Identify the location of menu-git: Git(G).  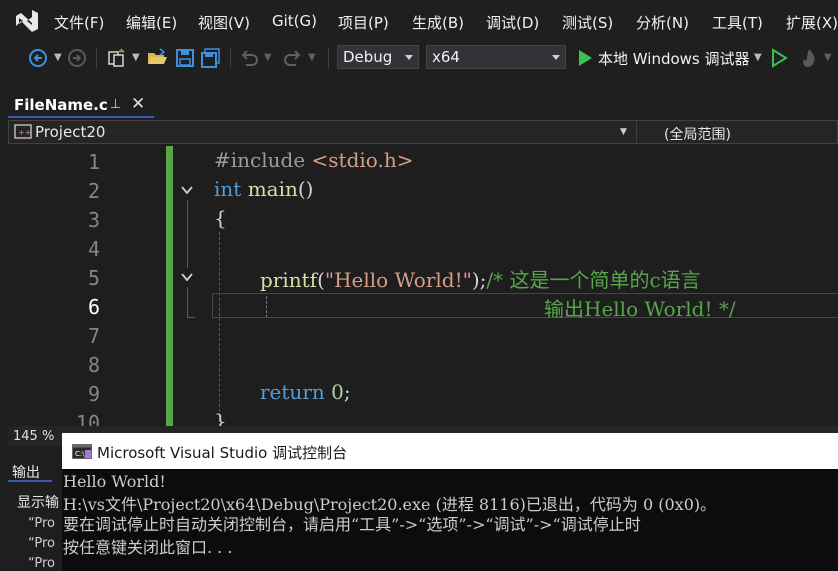
(294, 21).